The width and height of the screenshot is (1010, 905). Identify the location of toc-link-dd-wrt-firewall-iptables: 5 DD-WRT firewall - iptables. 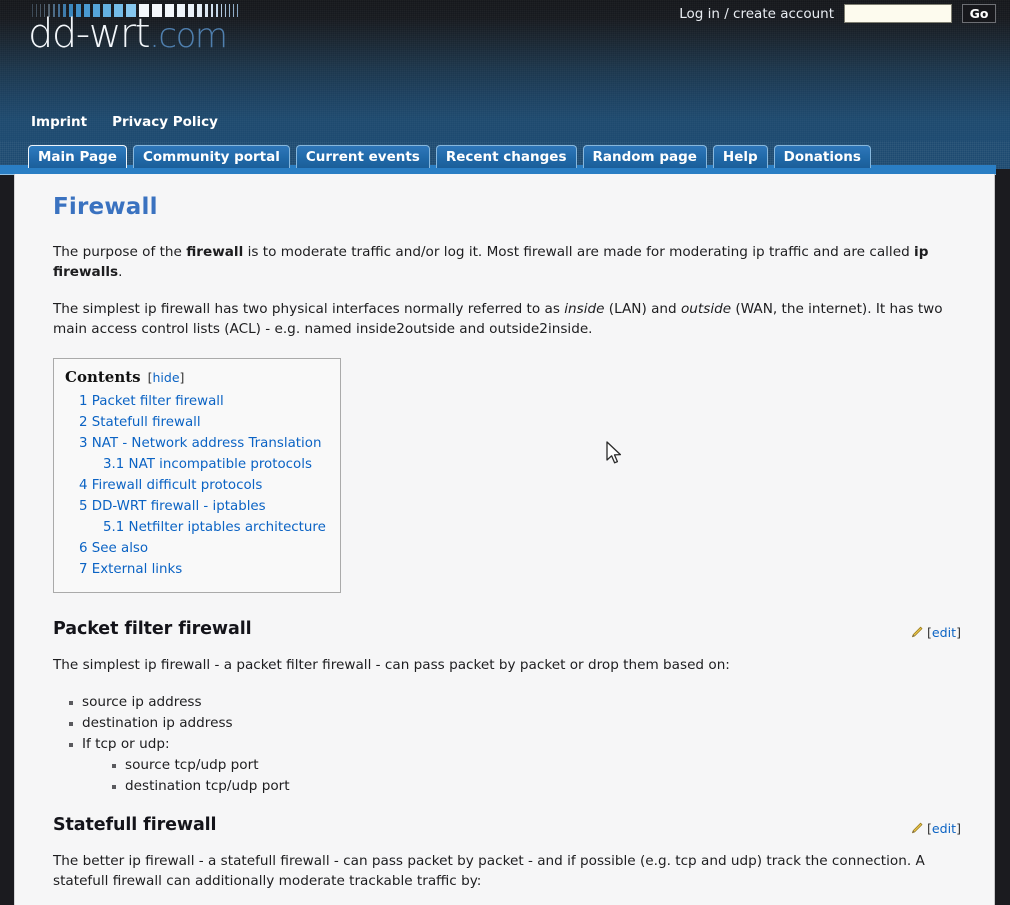
(195, 506).